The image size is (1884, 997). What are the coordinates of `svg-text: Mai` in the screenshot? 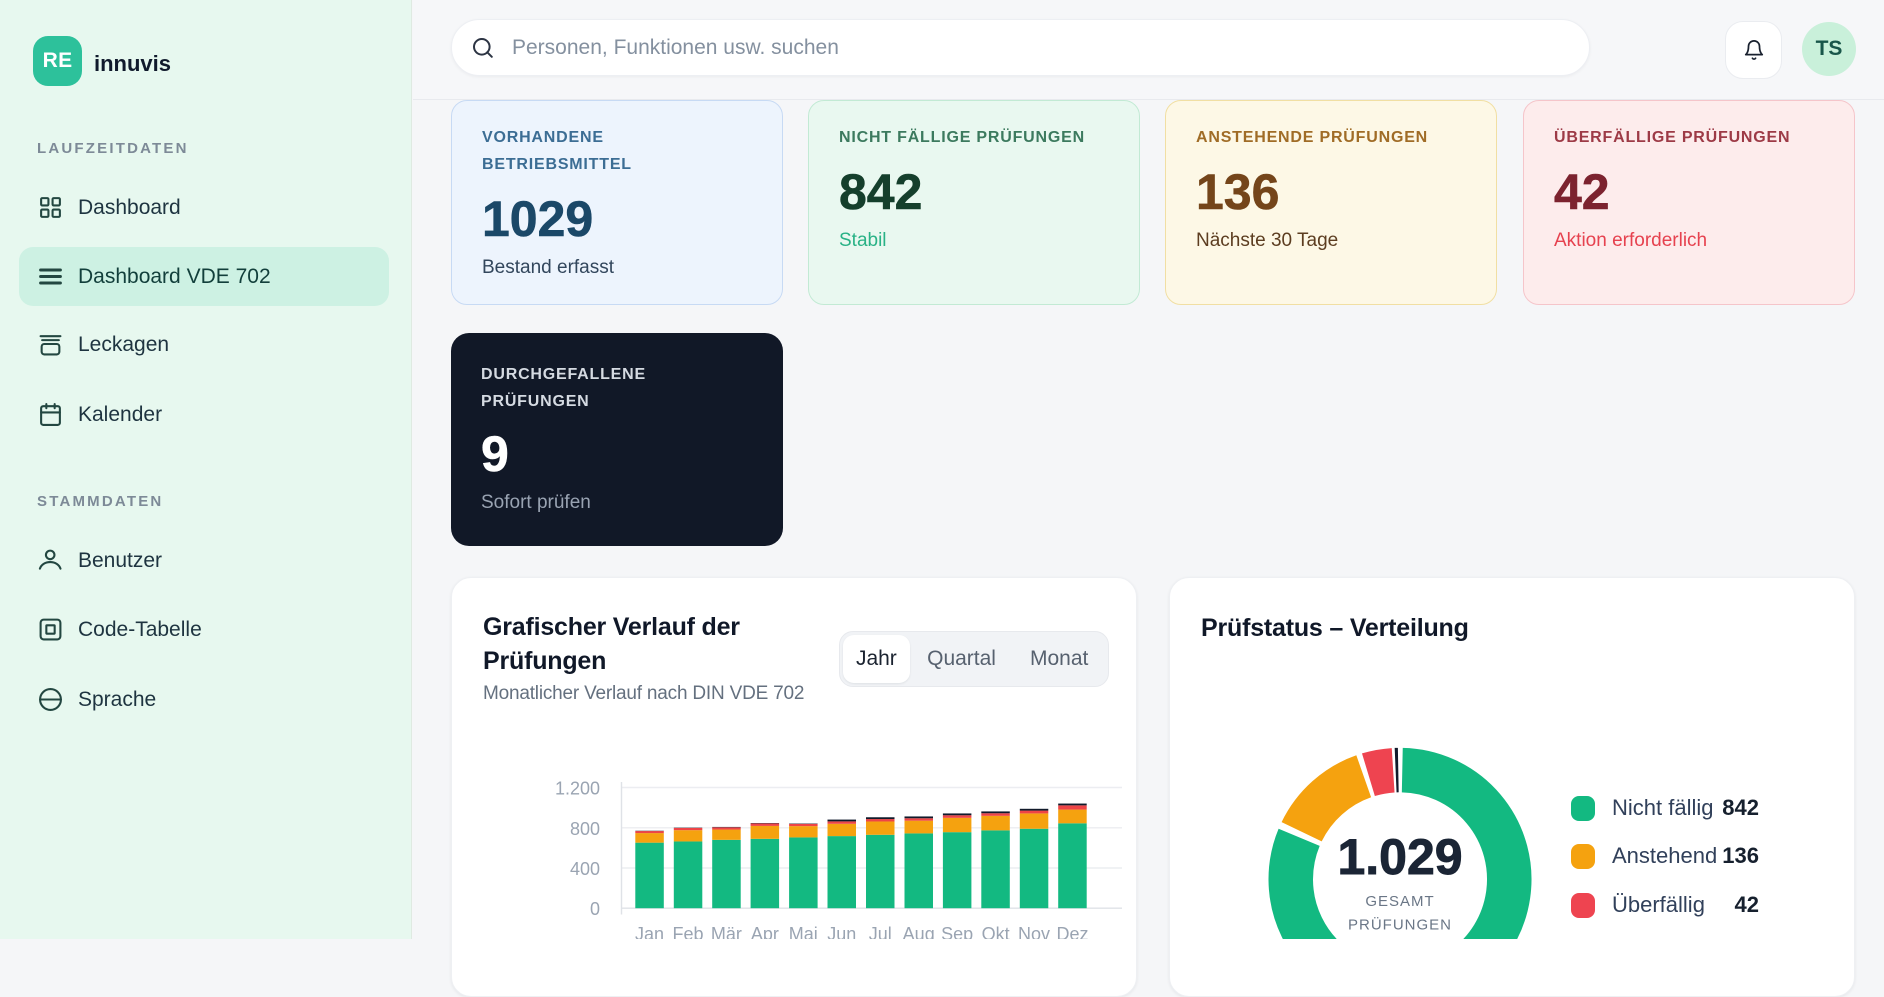 It's located at (803, 931).